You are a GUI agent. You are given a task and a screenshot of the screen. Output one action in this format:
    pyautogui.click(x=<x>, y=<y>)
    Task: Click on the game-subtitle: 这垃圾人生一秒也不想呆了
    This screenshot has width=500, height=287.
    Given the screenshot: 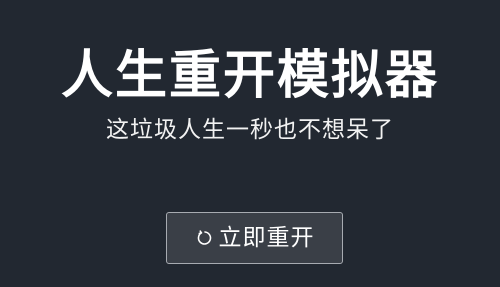 What is the action you would take?
    pyautogui.click(x=250, y=130)
    